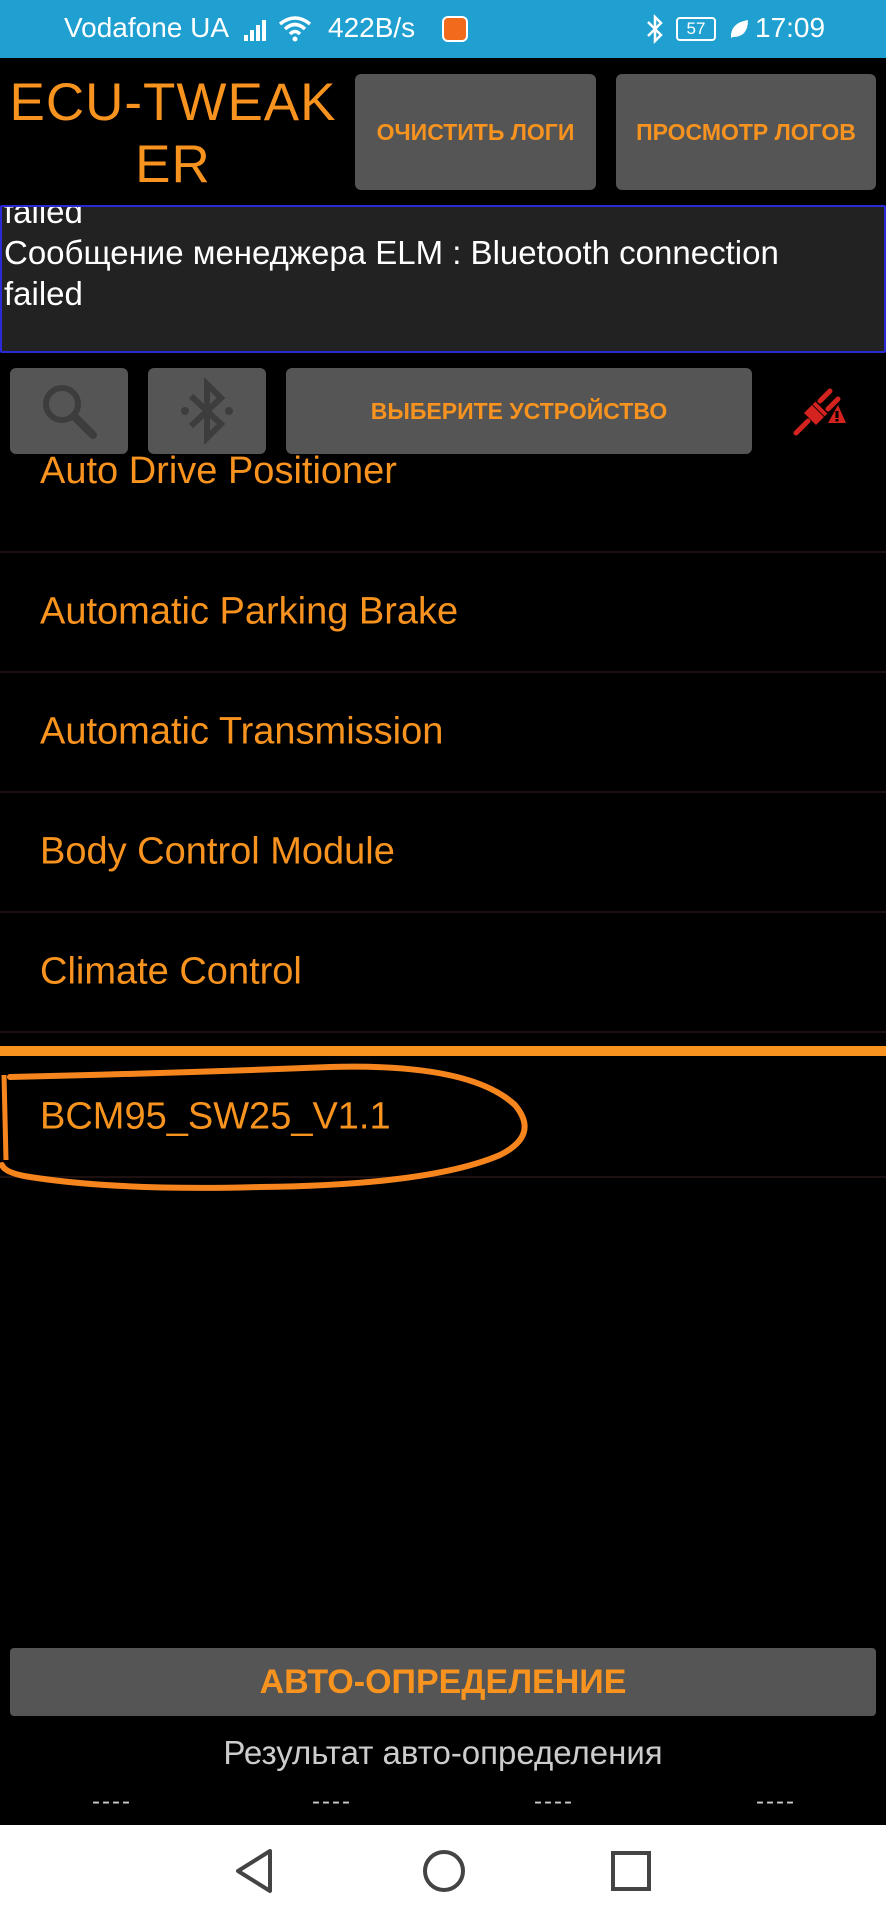 Image resolution: width=886 pixels, height=1920 pixels. What do you see at coordinates (249, 611) in the screenshot?
I see `list-item-label: Automatic Parking Brake` at bounding box center [249, 611].